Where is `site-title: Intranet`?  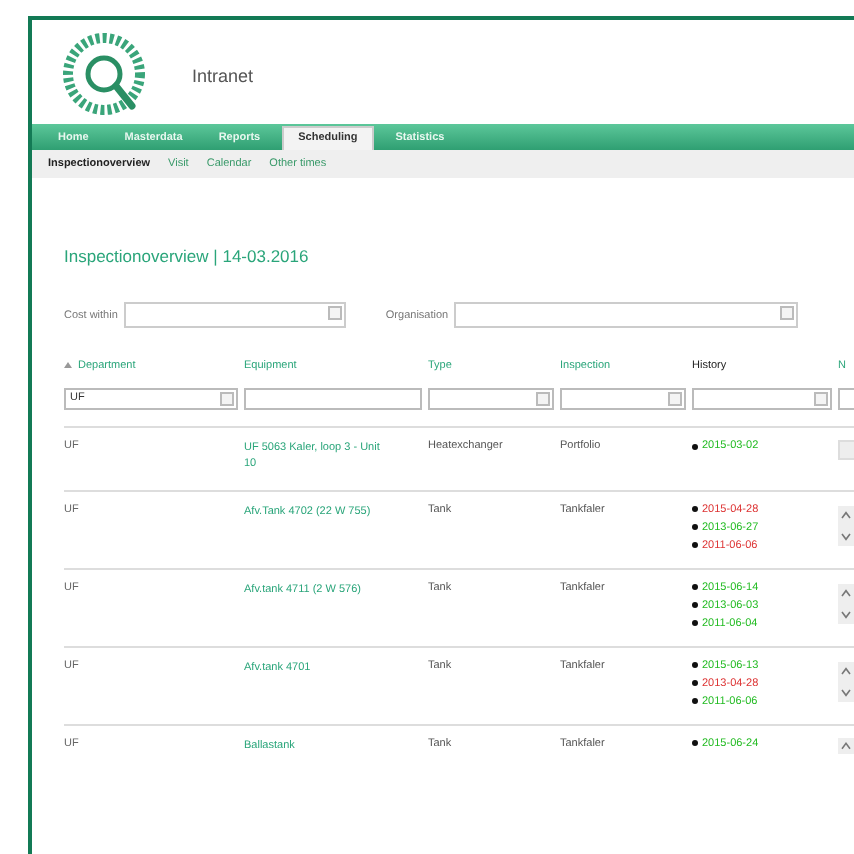 site-title: Intranet is located at coordinates (223, 76).